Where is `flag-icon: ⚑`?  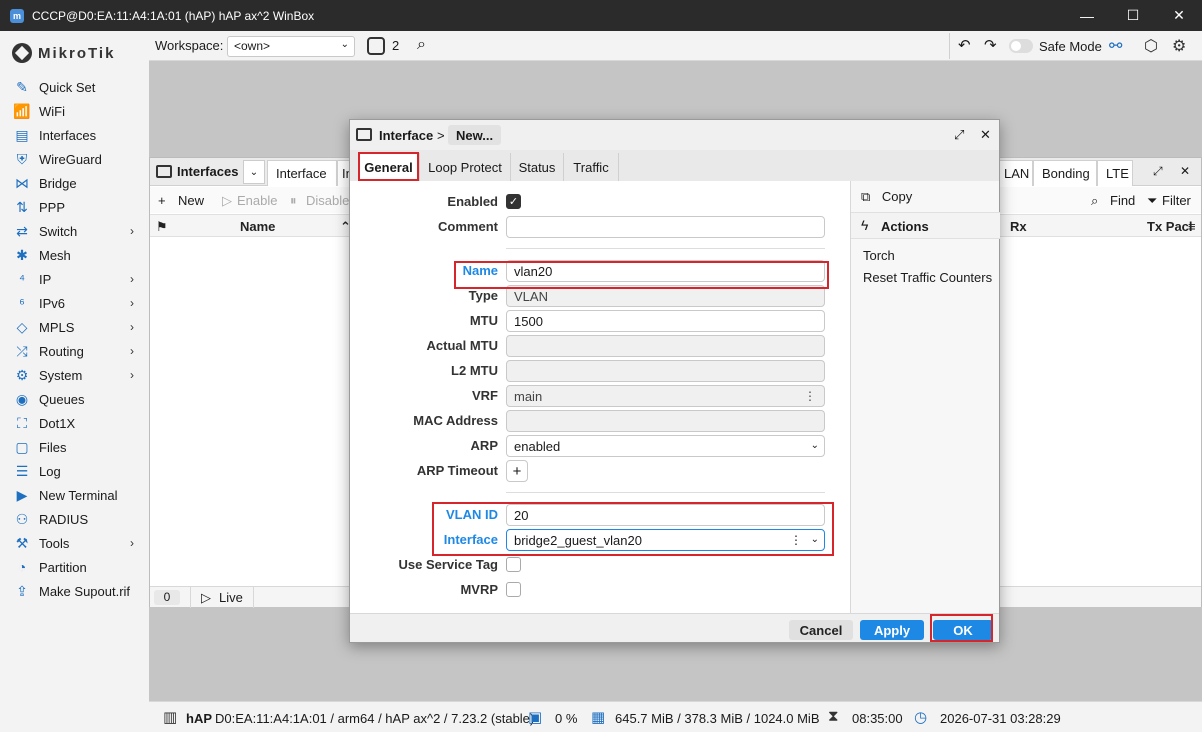 flag-icon: ⚑ is located at coordinates (162, 226).